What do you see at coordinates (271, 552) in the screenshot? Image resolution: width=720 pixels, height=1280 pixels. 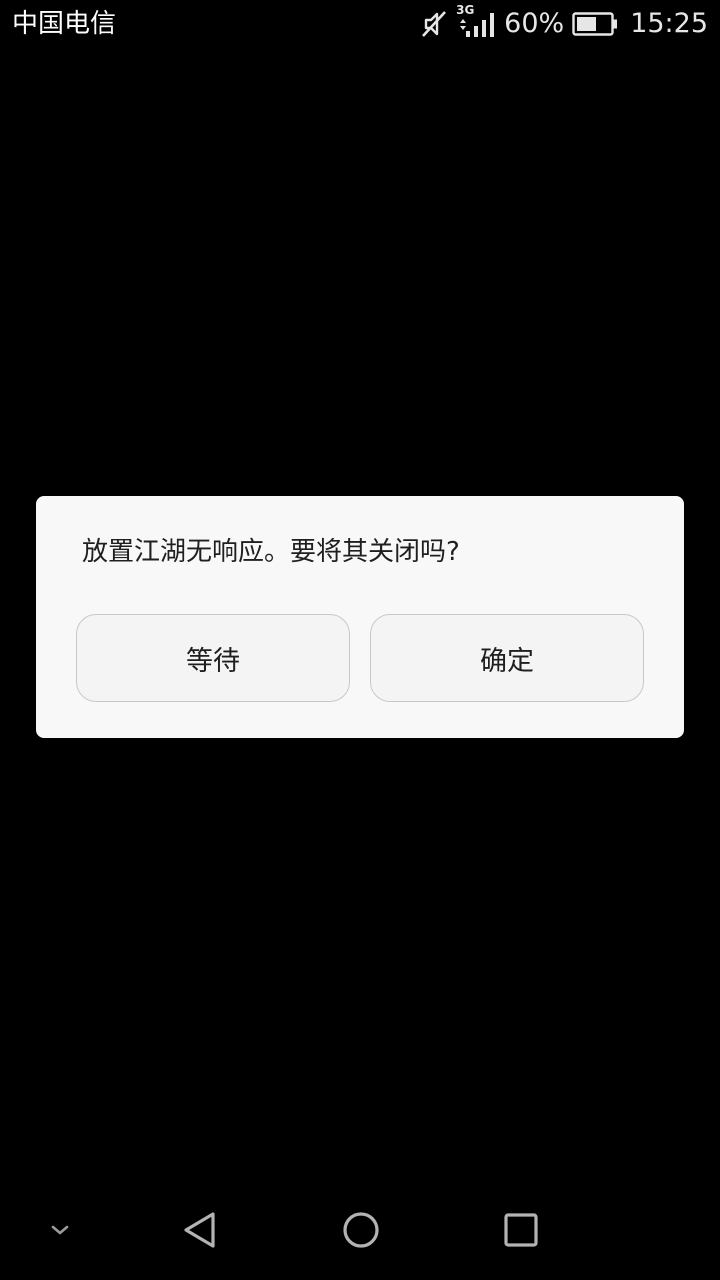 I see `dialog-message: 放置江湖无响应。要将其关闭吗?` at bounding box center [271, 552].